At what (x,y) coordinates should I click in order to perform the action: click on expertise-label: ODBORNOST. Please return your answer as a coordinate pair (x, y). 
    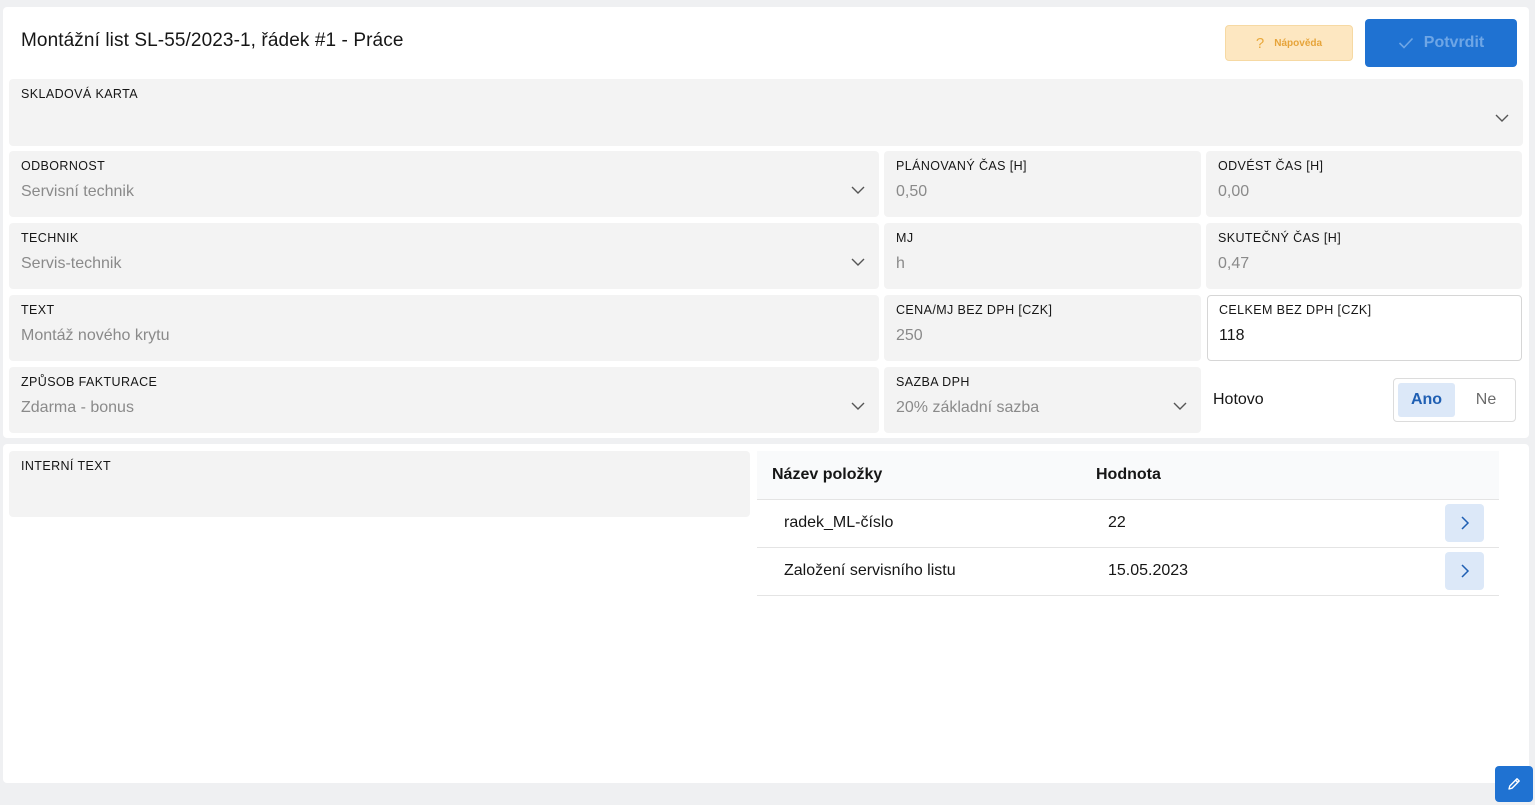
    Looking at the image, I should click on (63, 166).